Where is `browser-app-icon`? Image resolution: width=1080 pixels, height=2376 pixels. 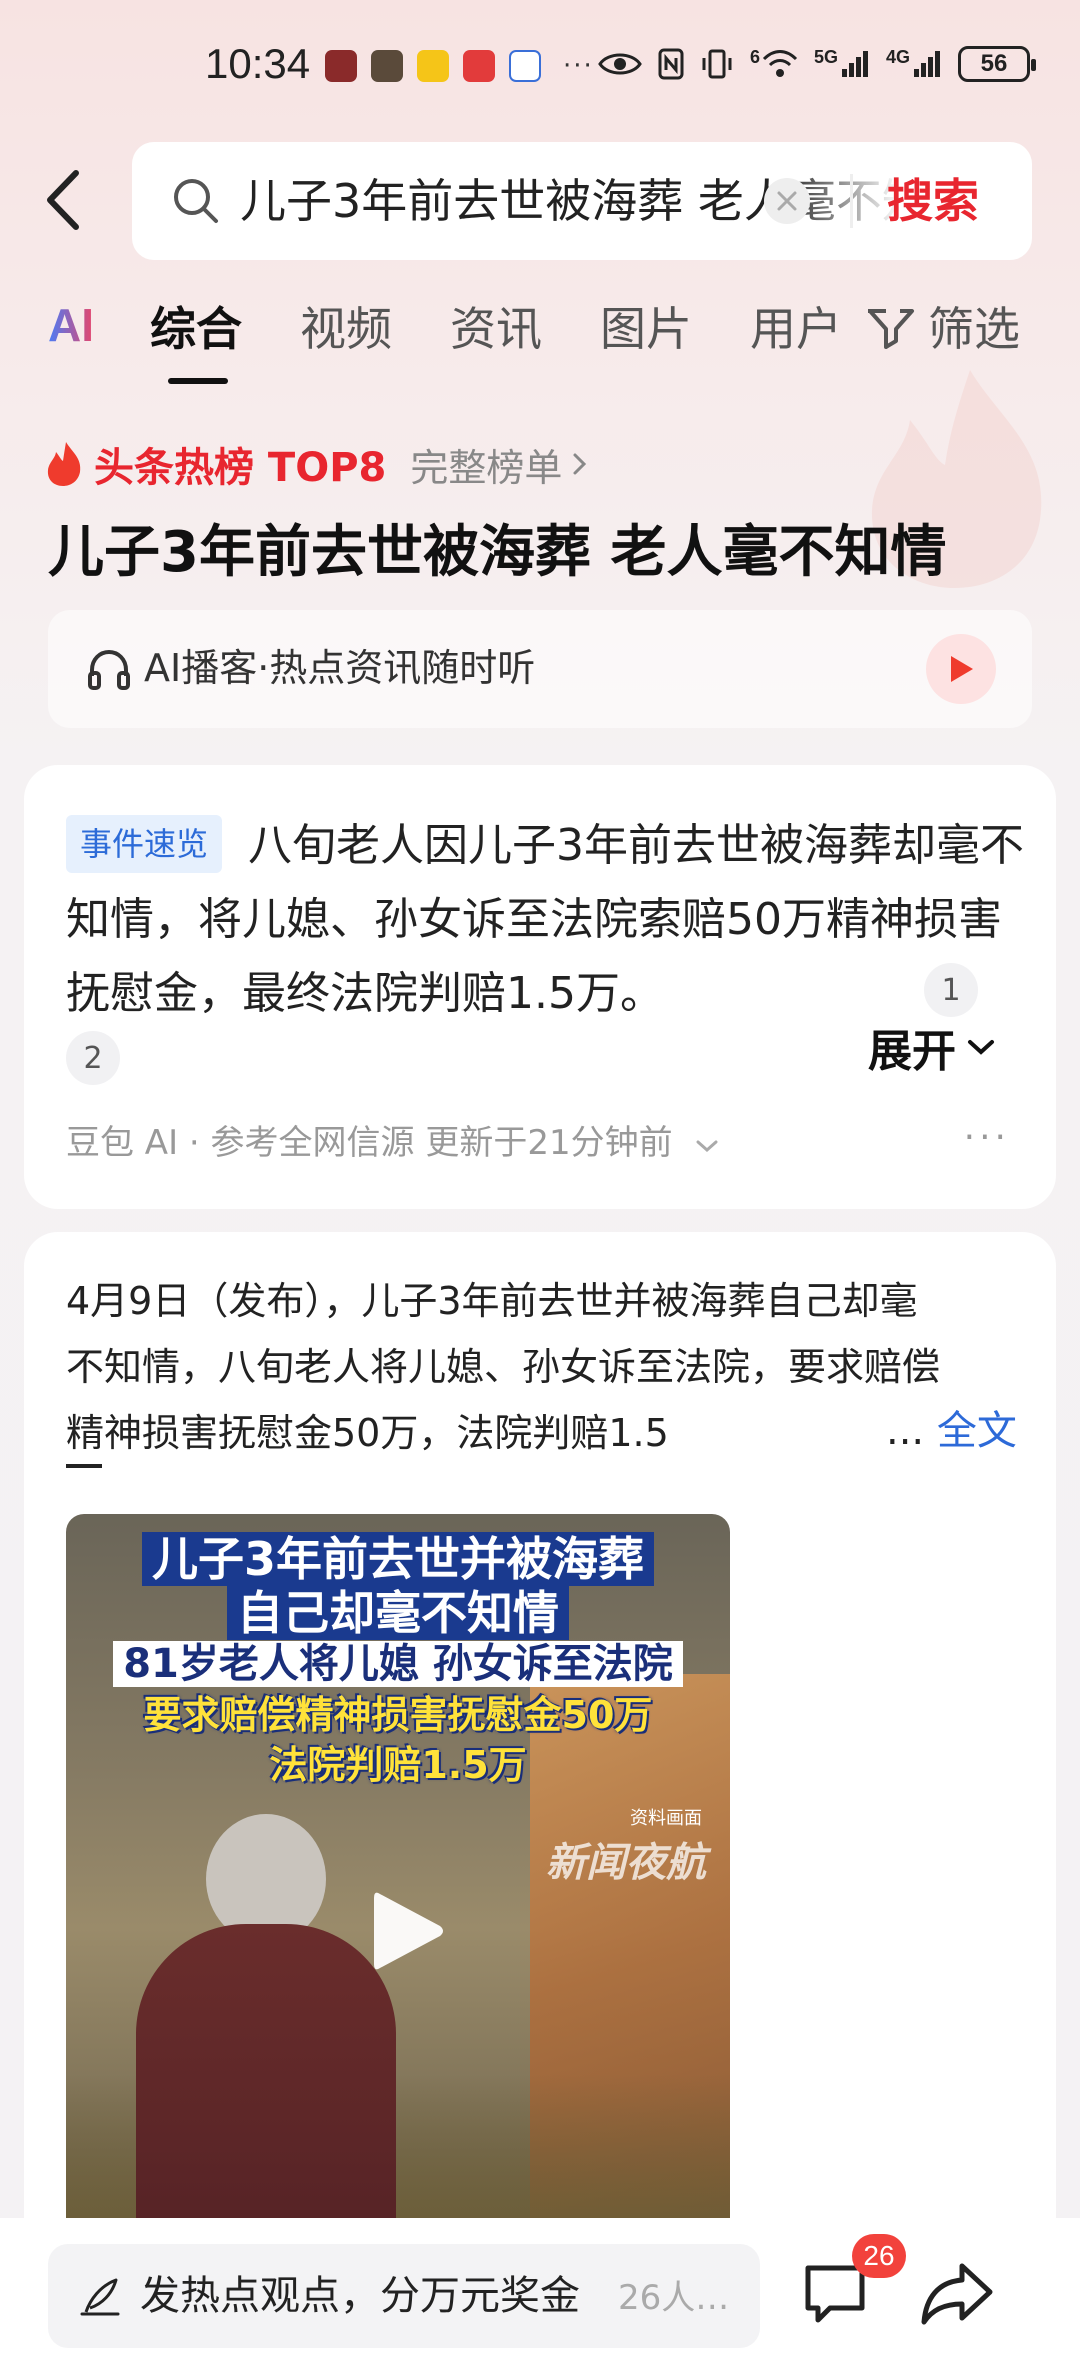 browser-app-icon is located at coordinates (525, 66).